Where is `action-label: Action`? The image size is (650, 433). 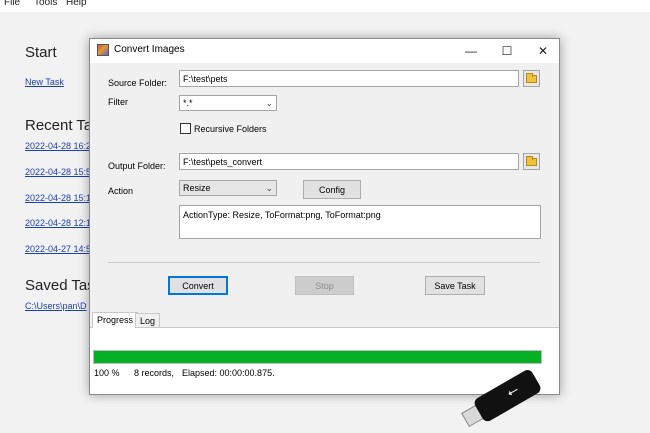 action-label: Action is located at coordinates (121, 191).